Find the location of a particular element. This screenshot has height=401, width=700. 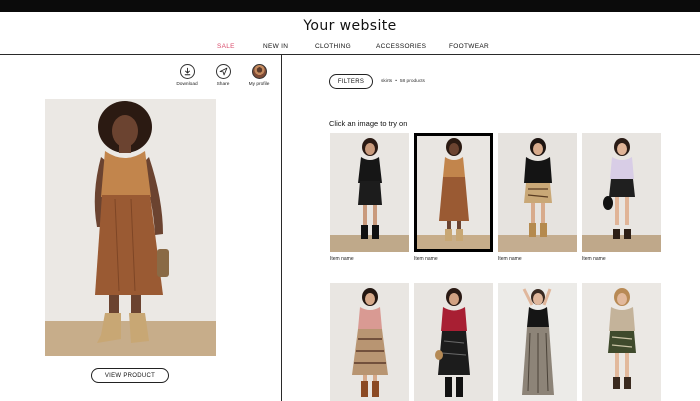

product-tile-4-name: Item name is located at coordinates (594, 259).